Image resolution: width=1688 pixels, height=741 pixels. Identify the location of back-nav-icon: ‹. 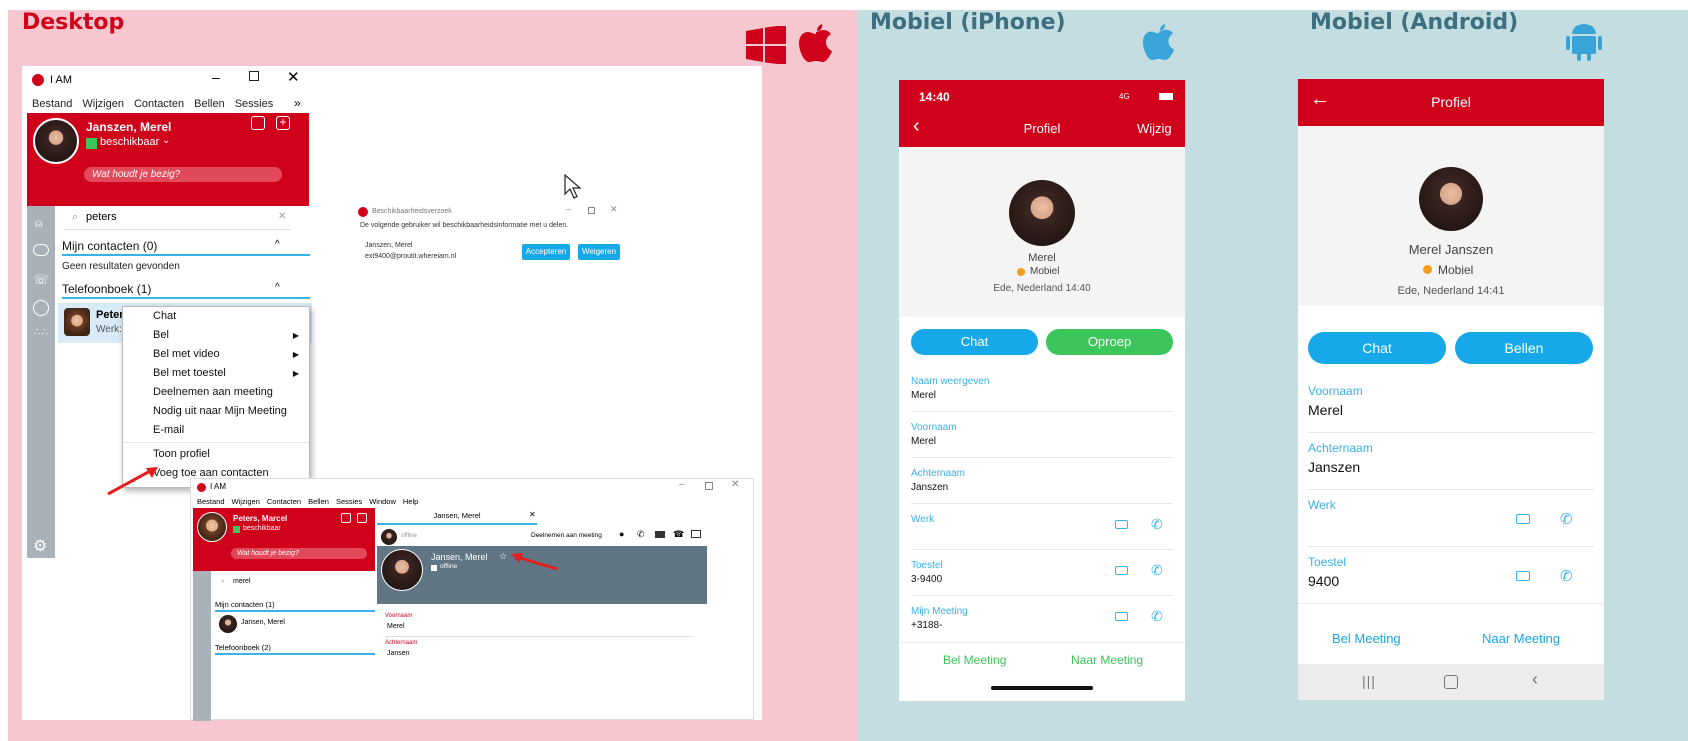
(1535, 679).